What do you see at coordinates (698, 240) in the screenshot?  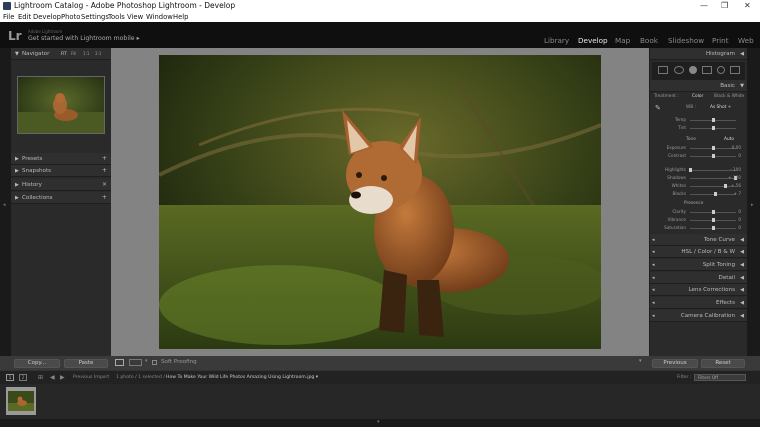 I see `tone-curve-header: ◂ Tone Curve ◀` at bounding box center [698, 240].